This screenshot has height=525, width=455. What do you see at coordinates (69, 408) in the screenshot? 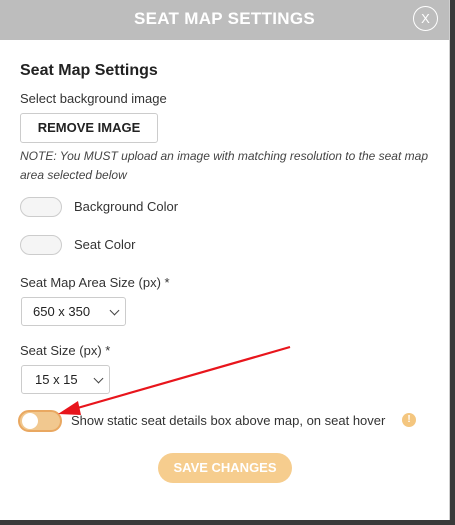
I see `arrow-head` at bounding box center [69, 408].